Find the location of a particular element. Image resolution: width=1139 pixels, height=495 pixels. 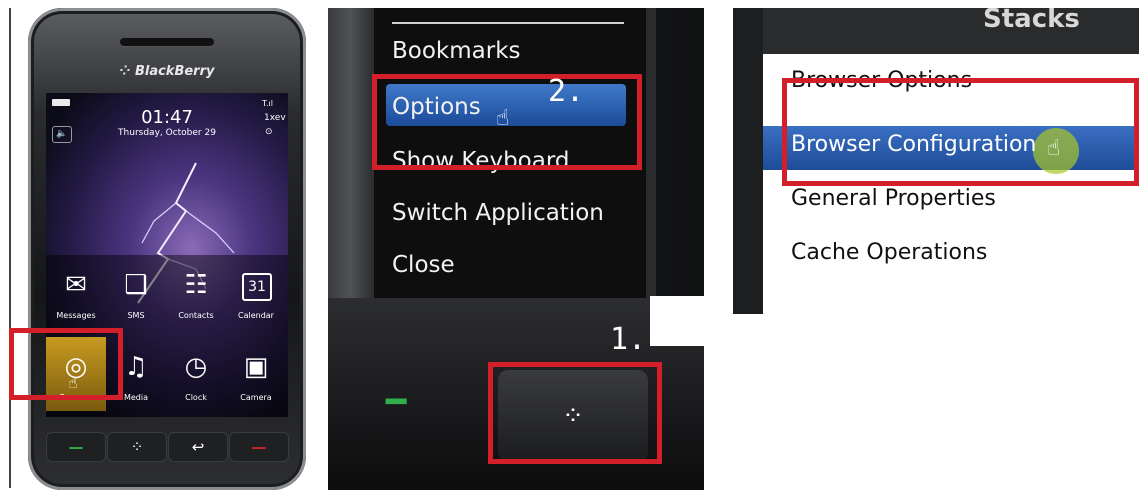

menu-item-close: Close is located at coordinates (423, 265).